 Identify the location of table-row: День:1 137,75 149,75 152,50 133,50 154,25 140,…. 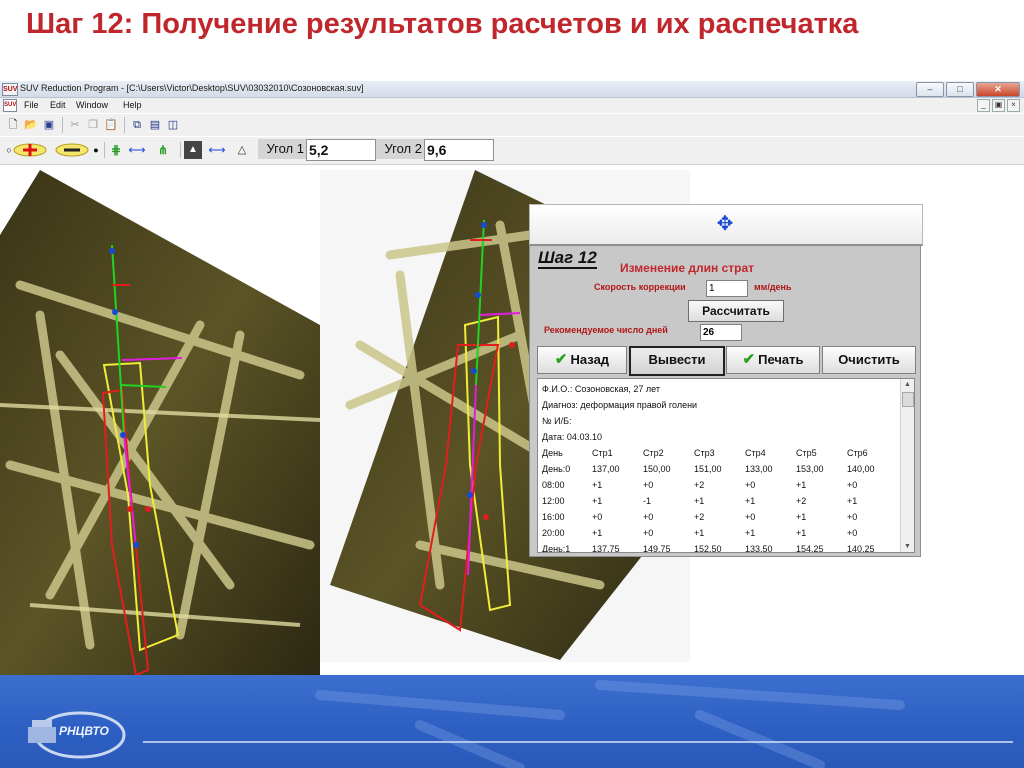
(720, 547).